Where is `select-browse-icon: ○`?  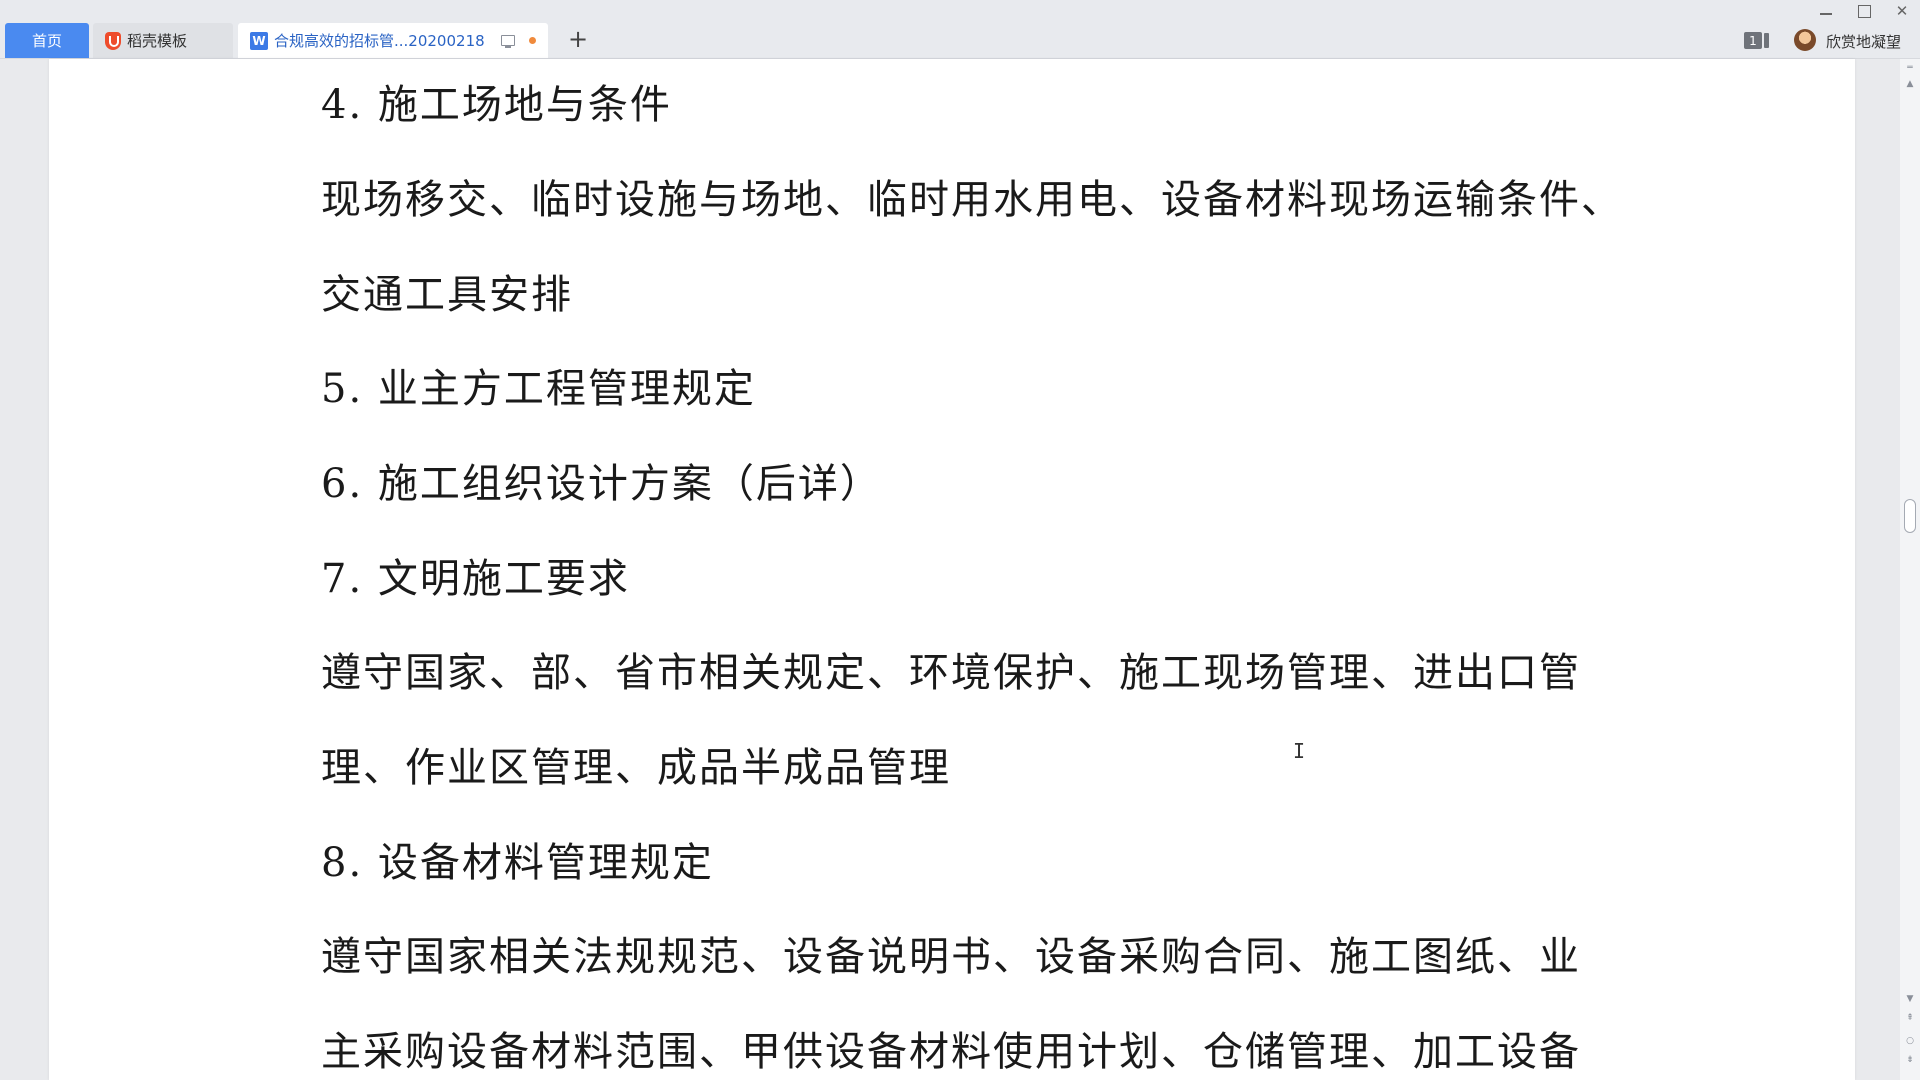
select-browse-icon: ○ is located at coordinates (1910, 1041).